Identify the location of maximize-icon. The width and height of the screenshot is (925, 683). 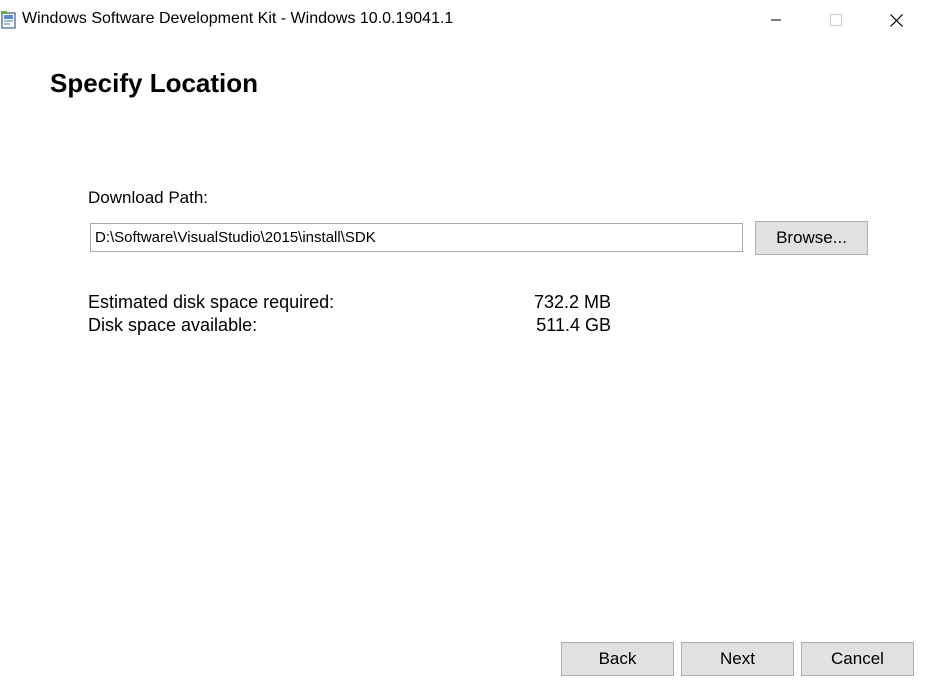
(836, 20).